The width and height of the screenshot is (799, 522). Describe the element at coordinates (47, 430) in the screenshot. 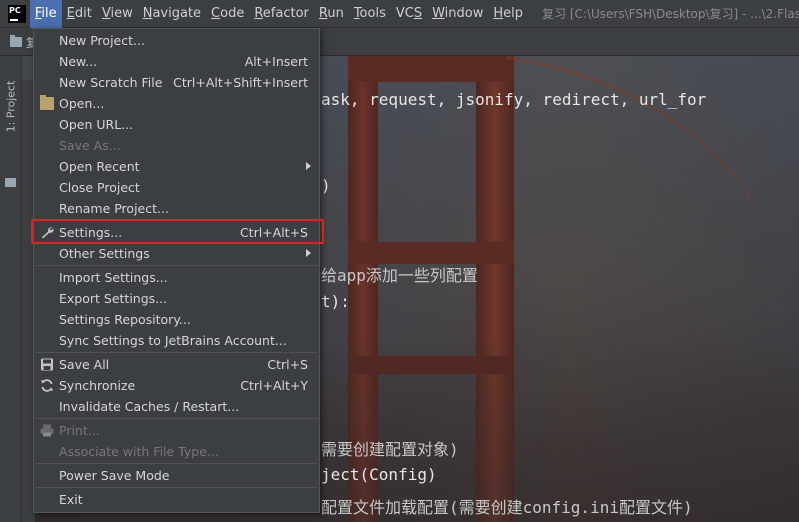

I see `print-icon` at that location.